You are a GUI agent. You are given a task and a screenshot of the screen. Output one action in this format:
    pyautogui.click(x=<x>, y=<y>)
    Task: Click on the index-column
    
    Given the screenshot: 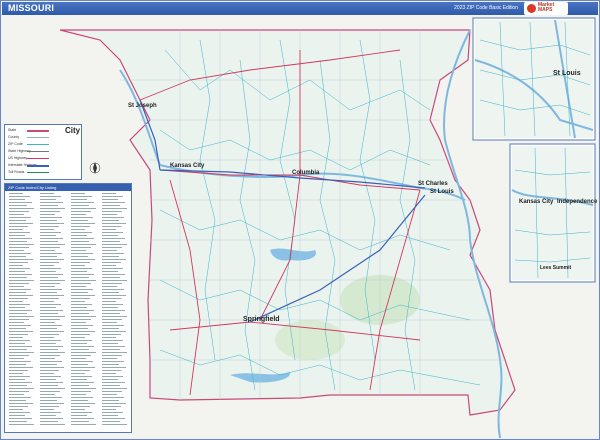 What is the action you would take?
    pyautogui.click(x=85, y=311)
    